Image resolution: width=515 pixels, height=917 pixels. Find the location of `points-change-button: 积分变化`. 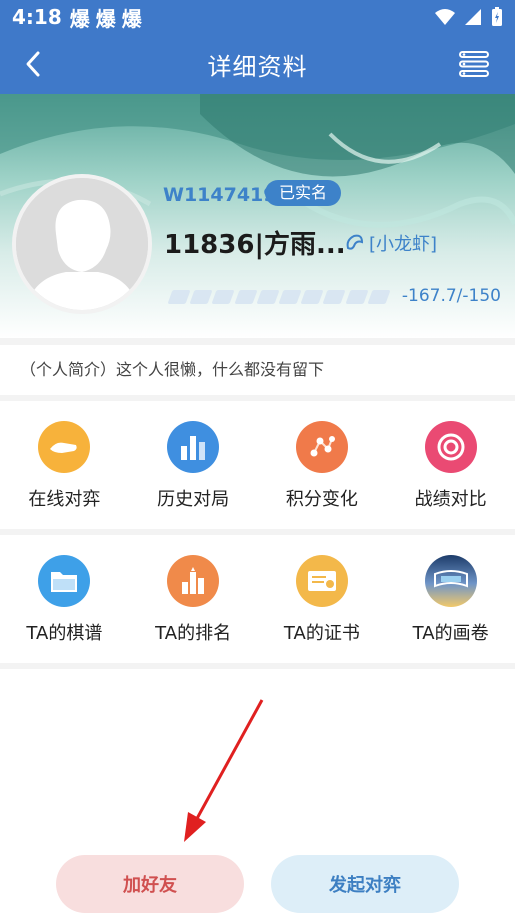

points-change-button: 积分变化 is located at coordinates (322, 465).